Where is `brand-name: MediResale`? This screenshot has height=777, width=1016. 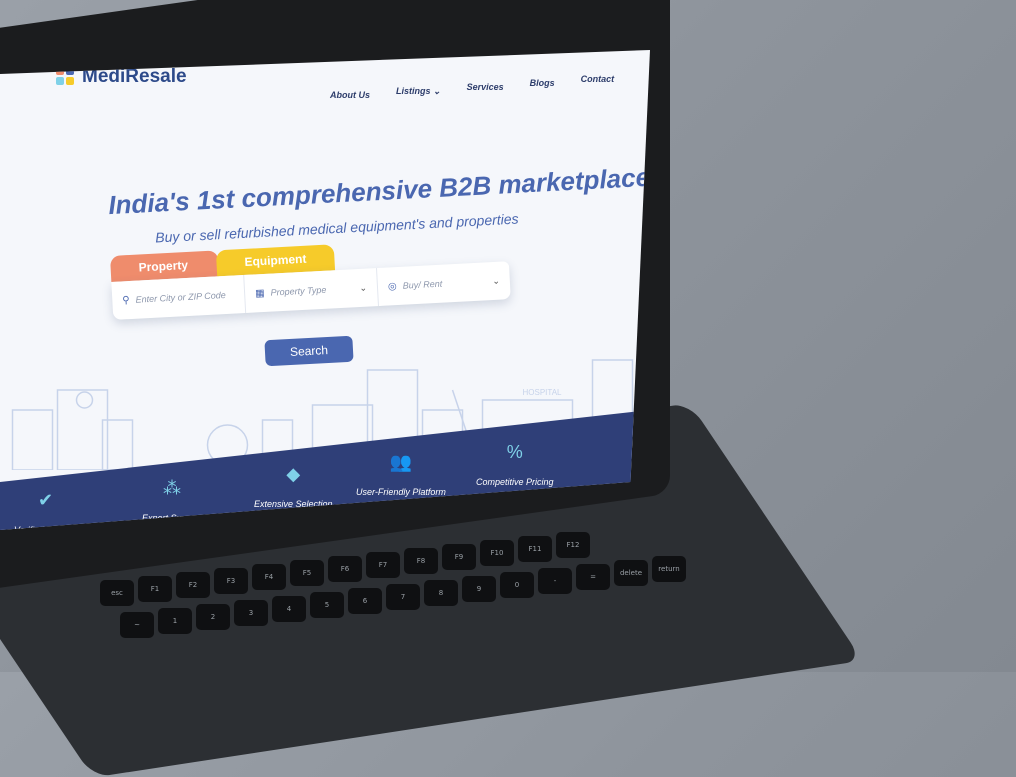
brand-name: MediResale is located at coordinates (134, 76).